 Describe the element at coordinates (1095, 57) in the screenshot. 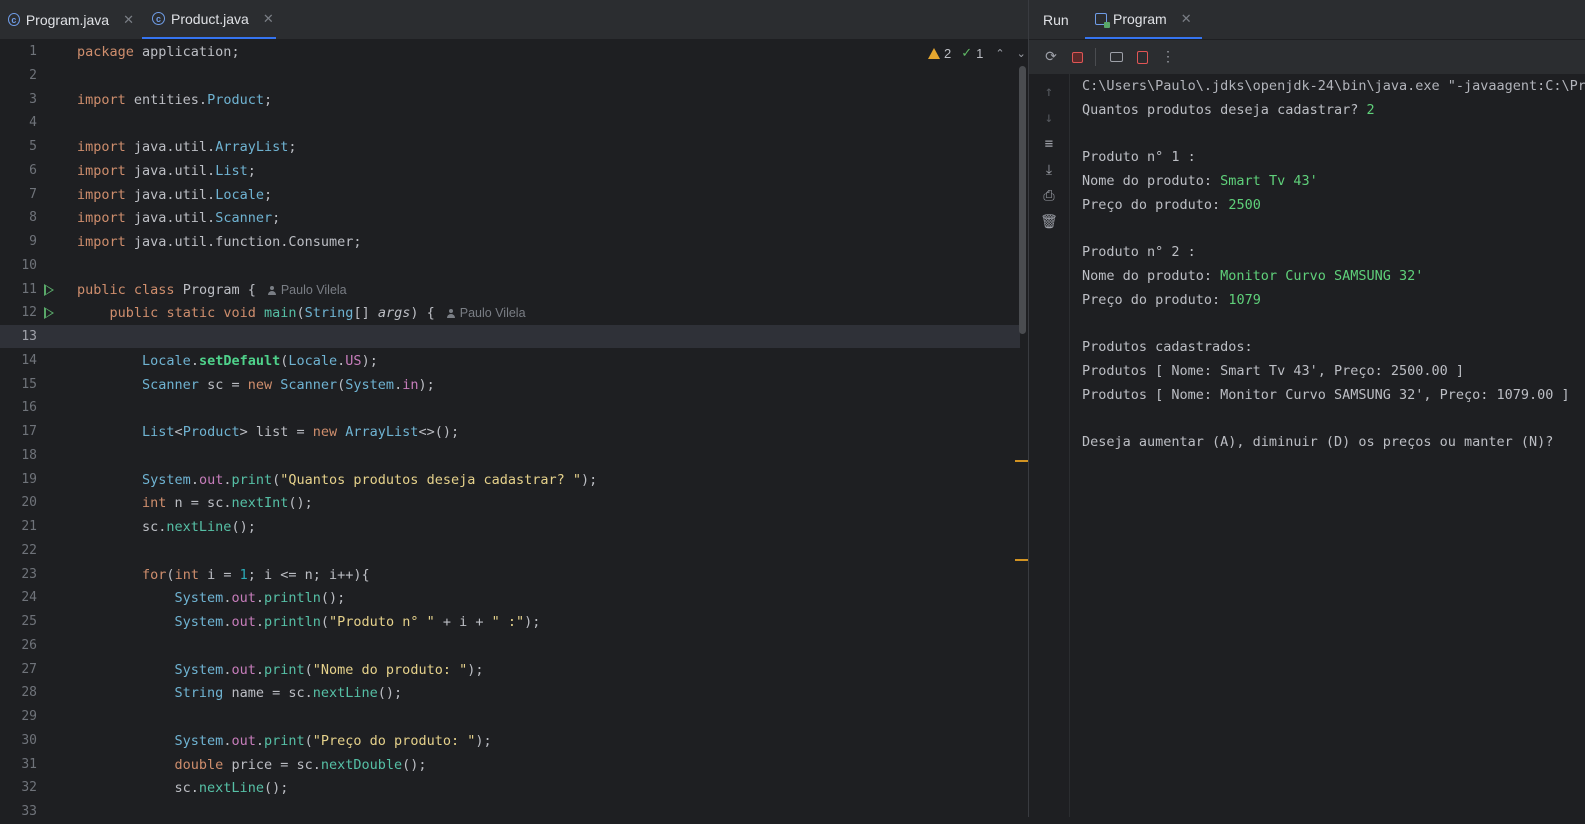

I see `toolbar-separator` at that location.